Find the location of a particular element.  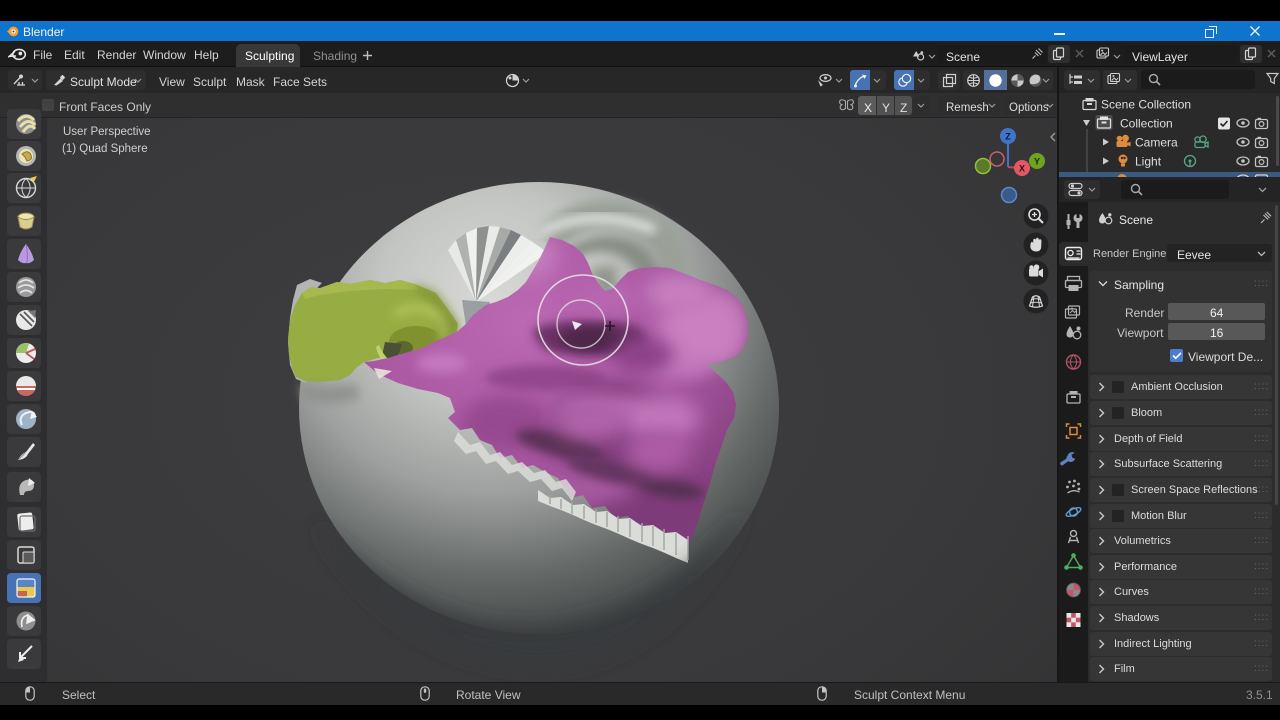

svg-text: Light is located at coordinates (1148, 162).